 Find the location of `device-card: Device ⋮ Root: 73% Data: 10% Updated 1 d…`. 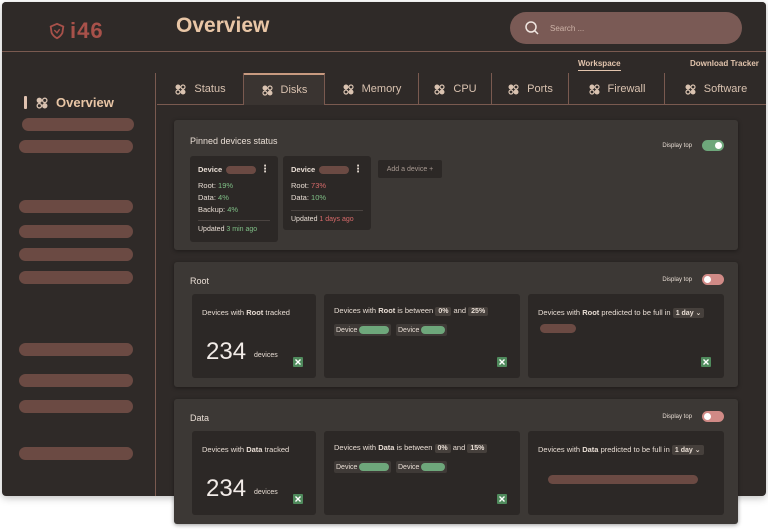

device-card: Device ⋮ Root: 73% Data: 10% Updated 1 d… is located at coordinates (327, 193).